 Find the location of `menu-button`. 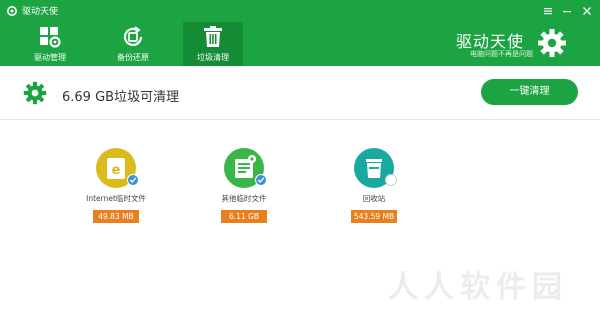

menu-button is located at coordinates (548, 11).